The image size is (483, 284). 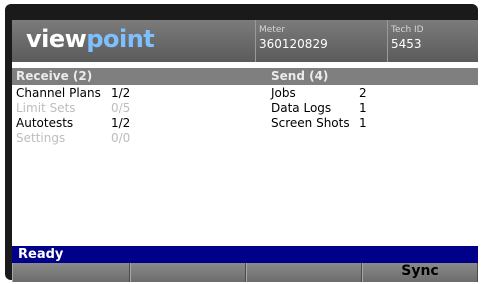 I want to click on meter-value: 360120829, so click(x=293, y=44).